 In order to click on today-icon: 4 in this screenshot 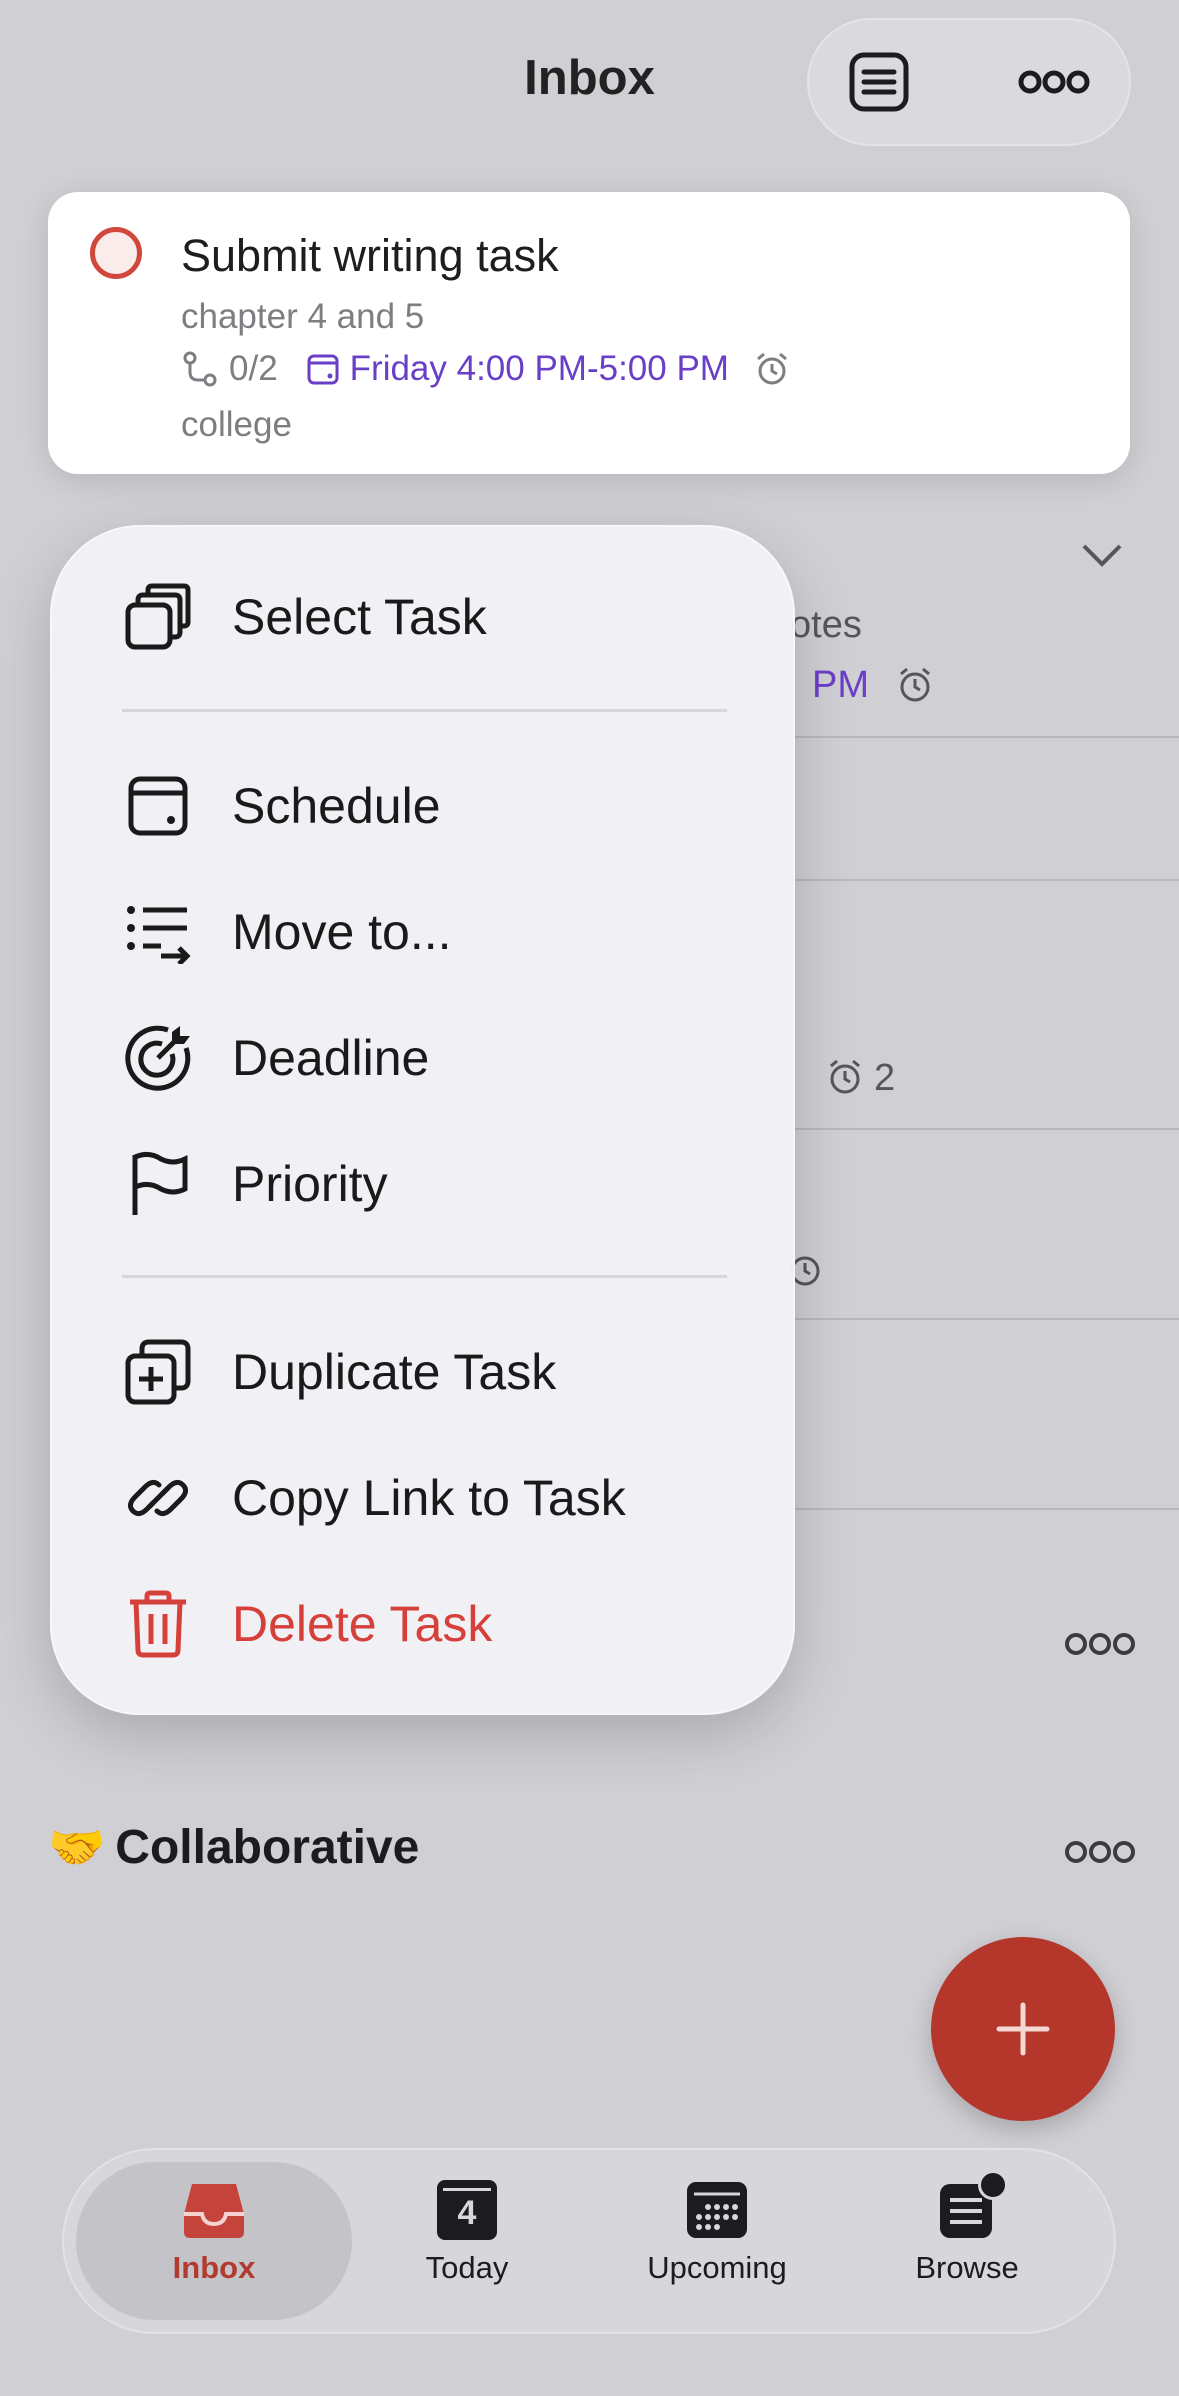, I will do `click(467, 2210)`.